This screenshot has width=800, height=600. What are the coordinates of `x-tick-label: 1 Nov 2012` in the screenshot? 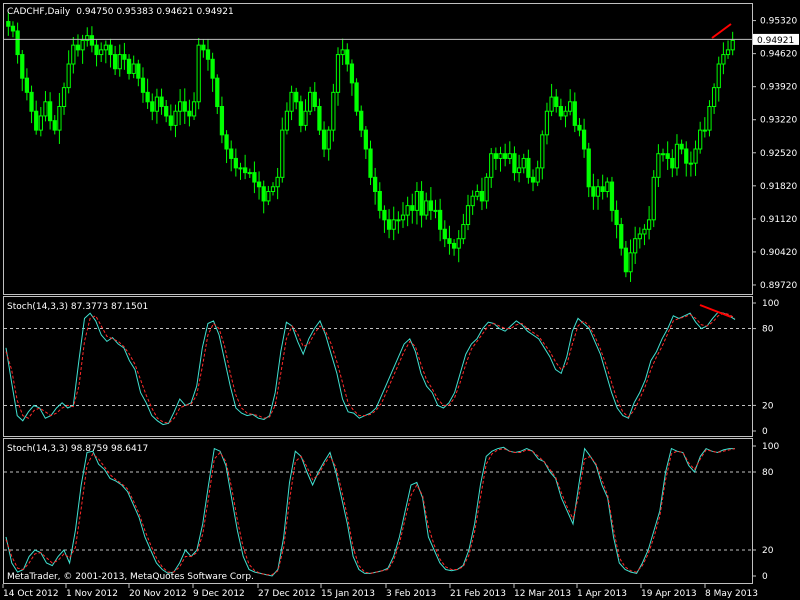 It's located at (92, 594).